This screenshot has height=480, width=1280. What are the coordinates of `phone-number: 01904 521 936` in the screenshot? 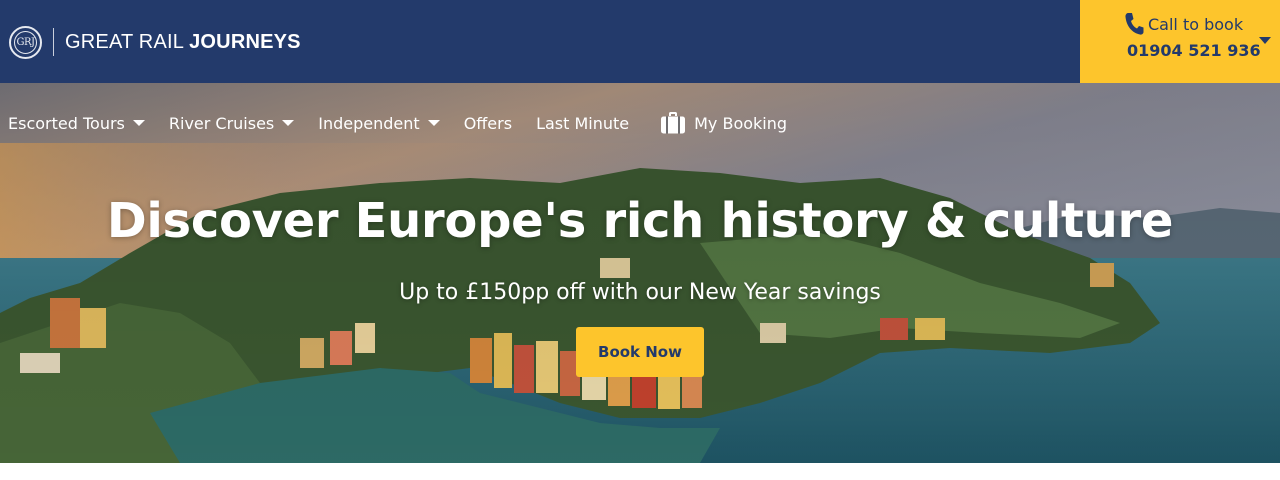 It's located at (1194, 50).